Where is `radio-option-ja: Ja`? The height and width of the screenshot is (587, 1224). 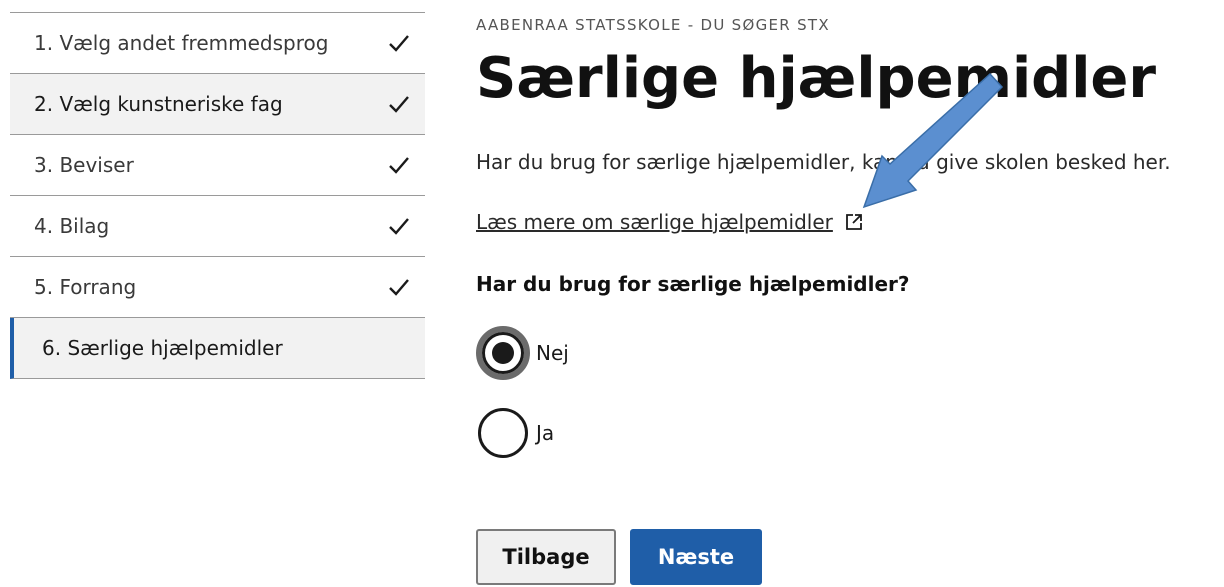
radio-option-ja: Ja is located at coordinates (515, 433).